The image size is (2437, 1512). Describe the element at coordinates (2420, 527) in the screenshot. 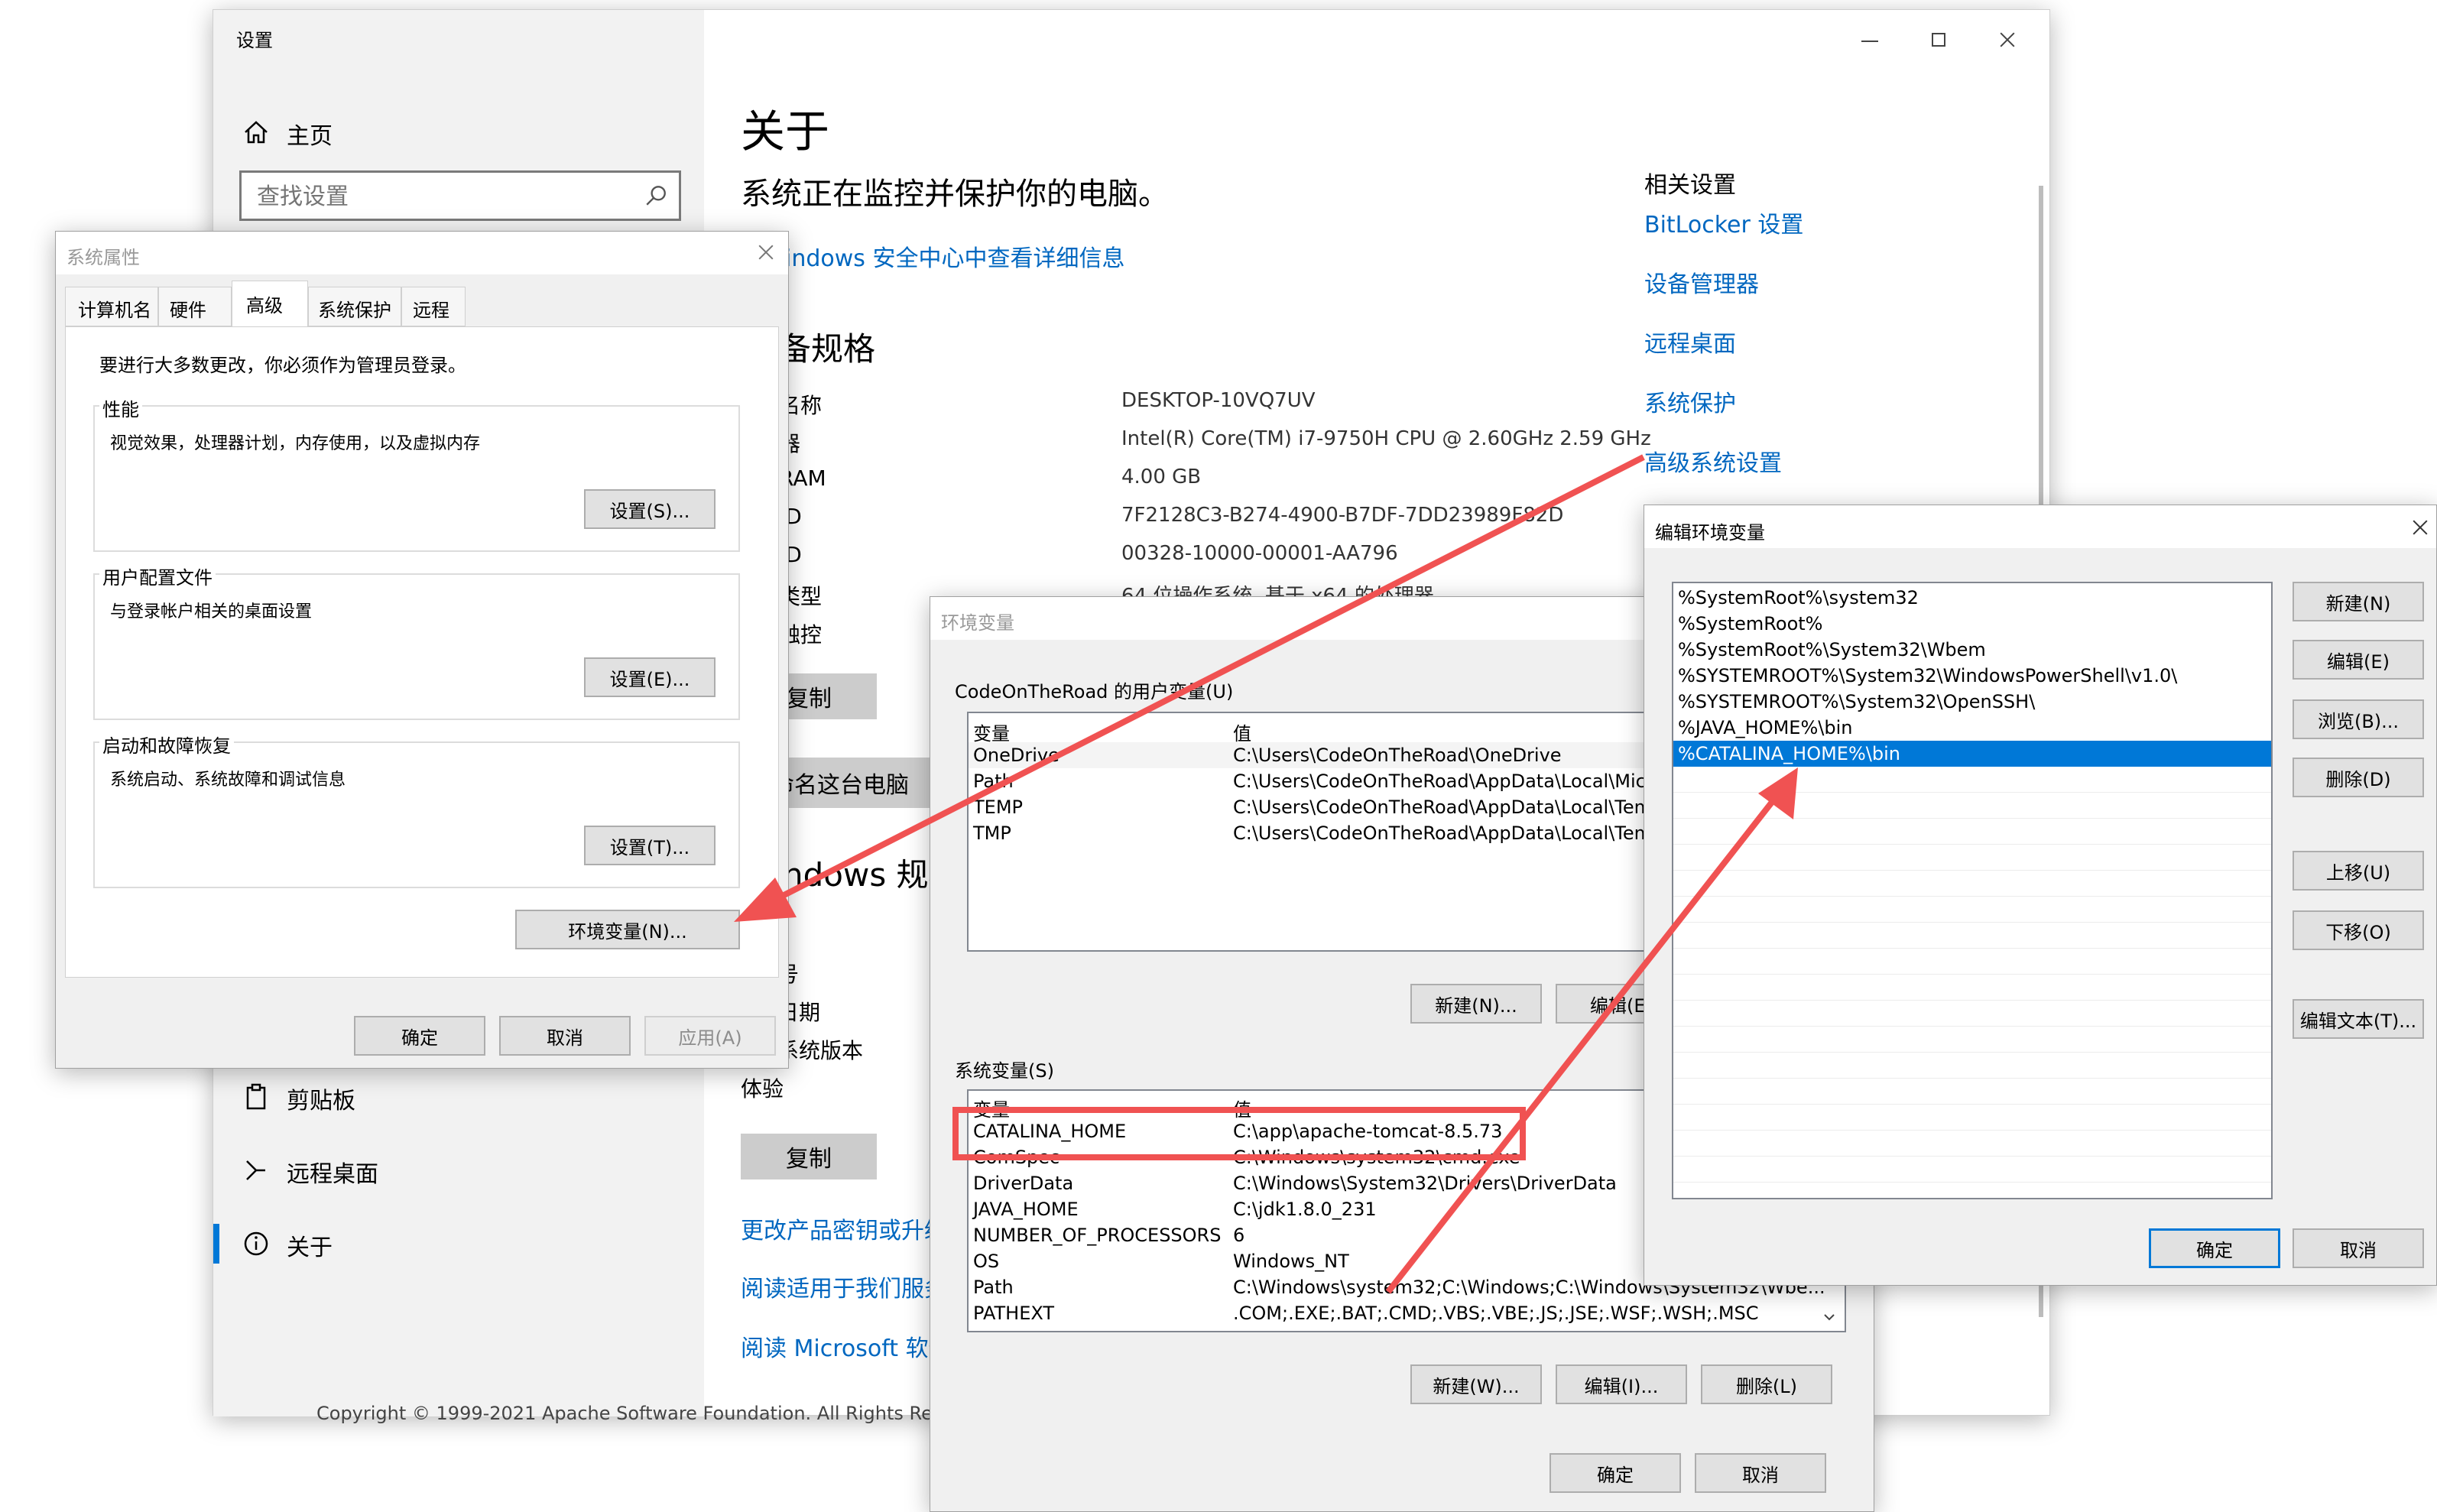

I see `editenv-close-icon` at that location.